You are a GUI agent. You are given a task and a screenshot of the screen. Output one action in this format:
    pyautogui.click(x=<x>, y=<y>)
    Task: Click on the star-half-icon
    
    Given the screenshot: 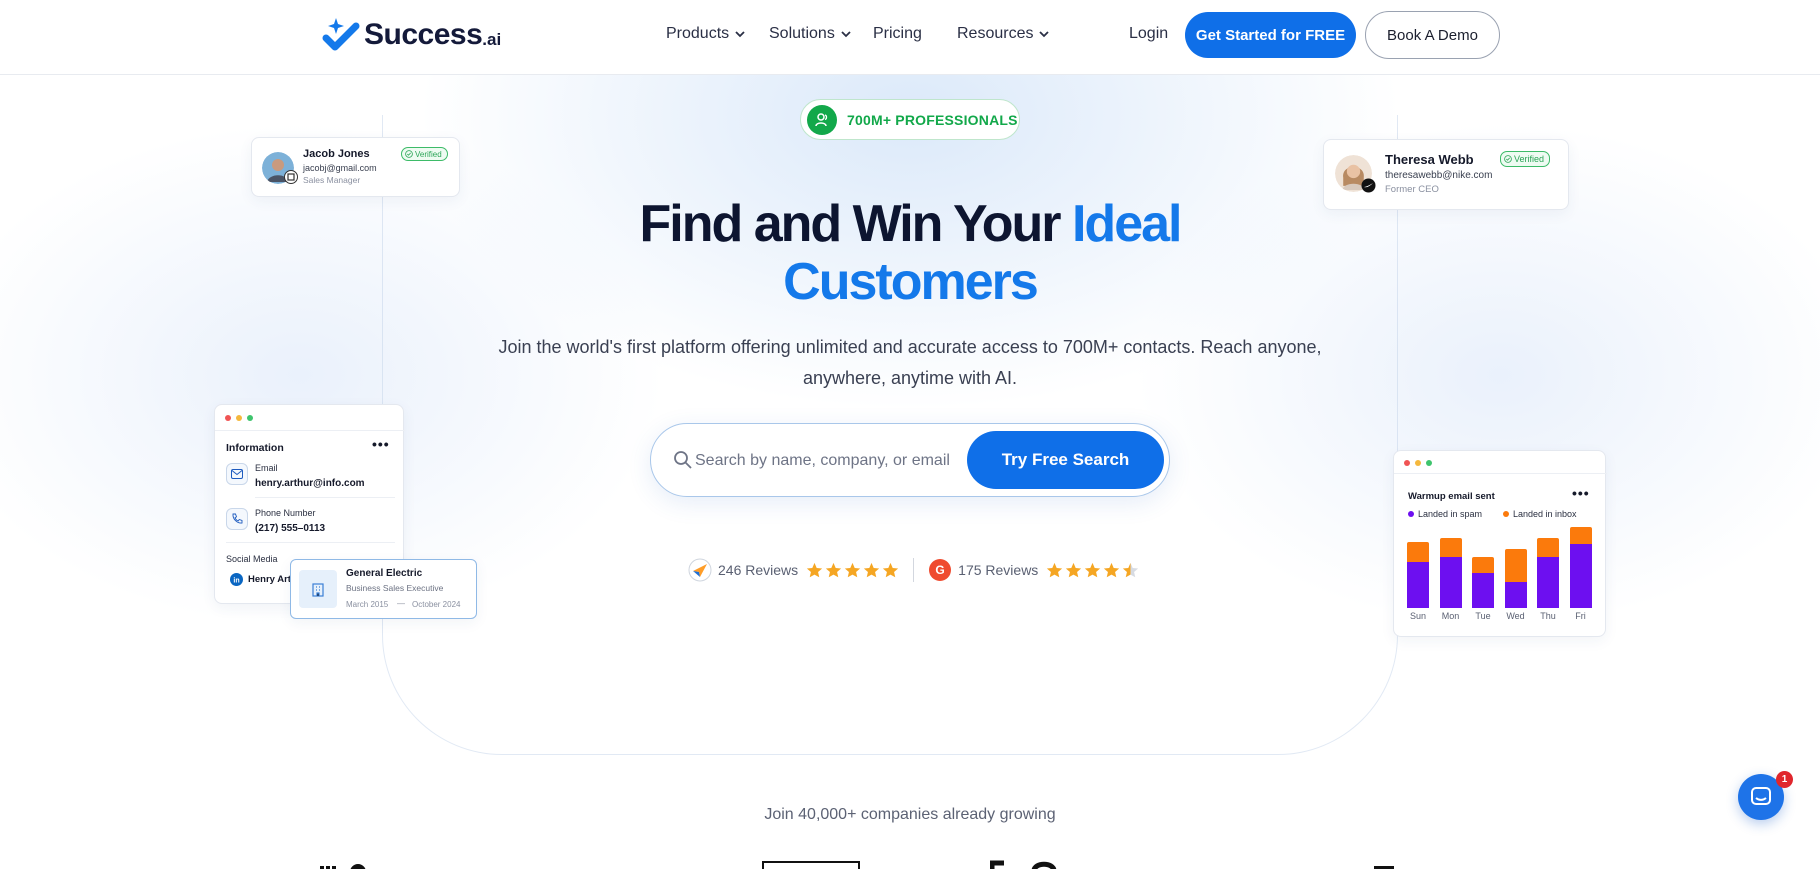 What is the action you would take?
    pyautogui.click(x=1131, y=569)
    